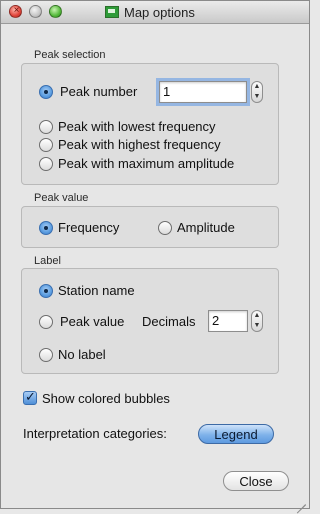  Describe the element at coordinates (98, 91) in the screenshot. I see `radio-peak-number-label: Peak number` at that location.